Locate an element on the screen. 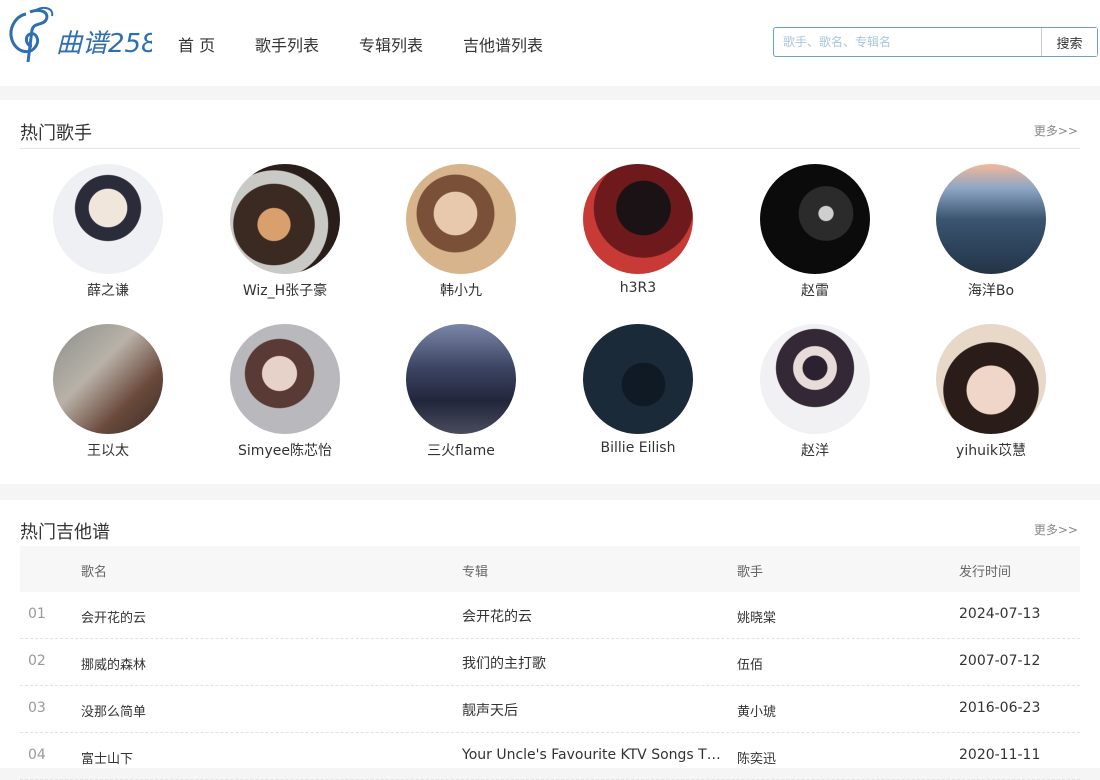 The width and height of the screenshot is (1100, 780). nav-singers: 歌手列表 is located at coordinates (287, 44).